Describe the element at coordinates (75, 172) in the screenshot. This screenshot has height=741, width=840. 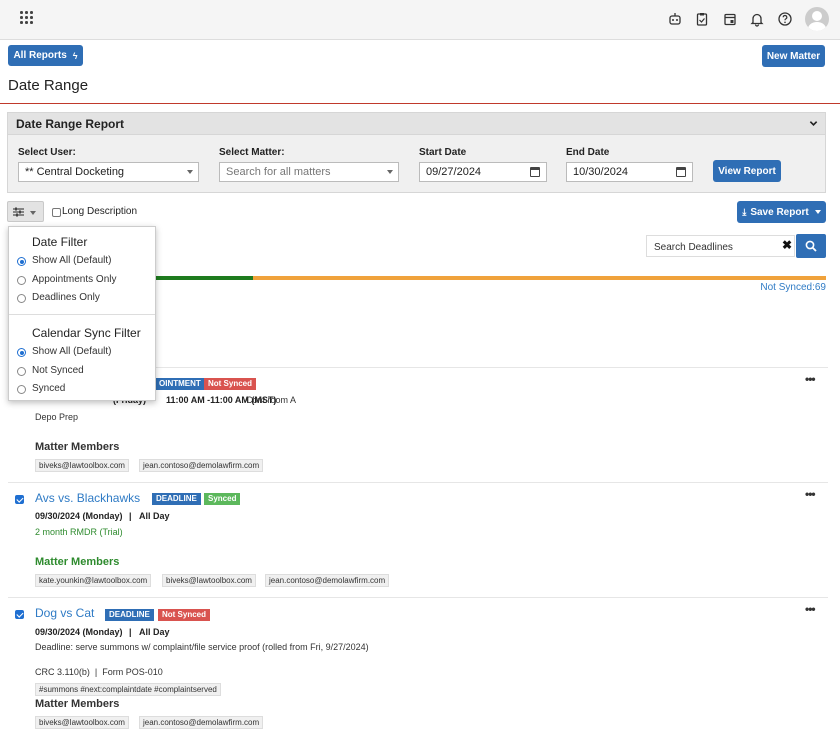
I see `select-user-value: ** Central Docketing` at that location.